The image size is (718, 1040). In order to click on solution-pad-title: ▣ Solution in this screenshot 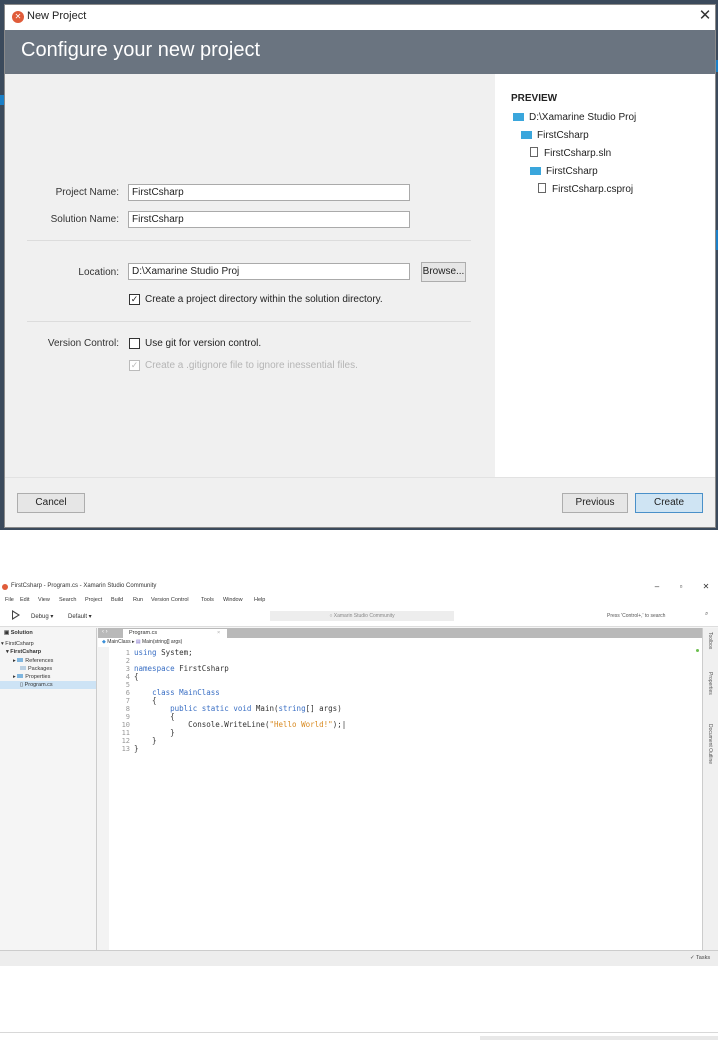, I will do `click(48, 633)`.